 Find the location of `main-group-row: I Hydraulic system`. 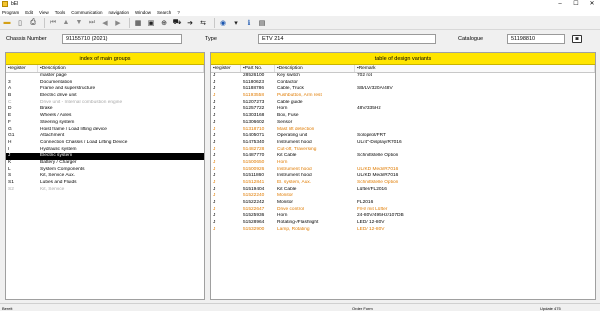

main-group-row: I Hydraulic system is located at coordinates (105, 150).